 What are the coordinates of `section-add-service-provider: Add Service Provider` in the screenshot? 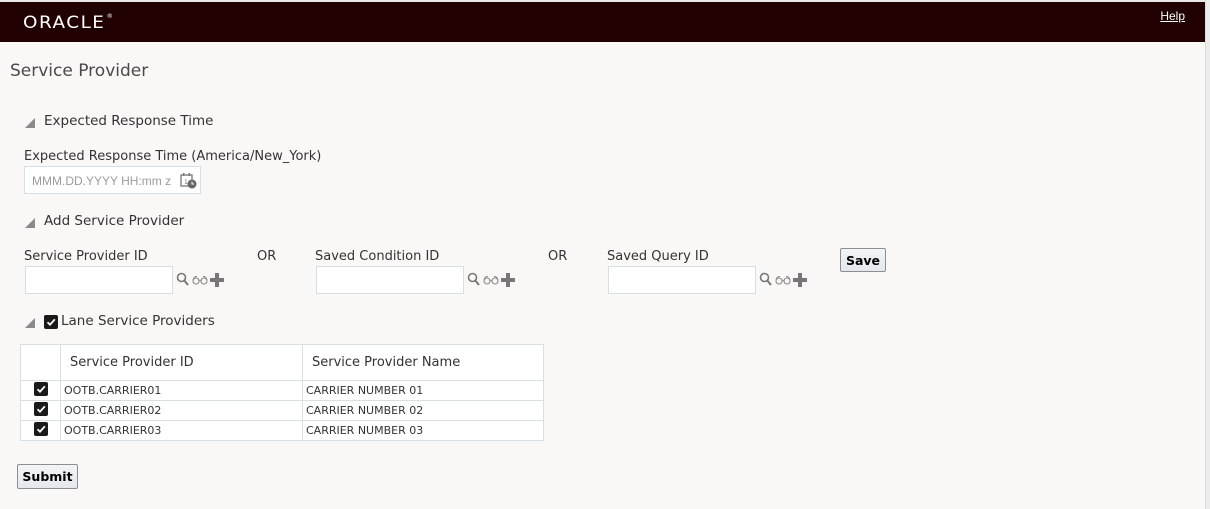 It's located at (104, 221).